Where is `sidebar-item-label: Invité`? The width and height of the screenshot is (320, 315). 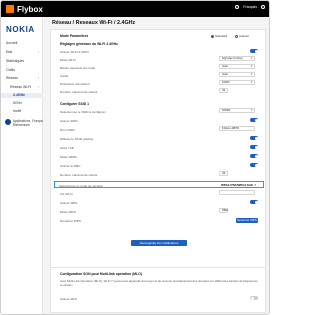 sidebar-item-label: Invité is located at coordinates (17, 111).